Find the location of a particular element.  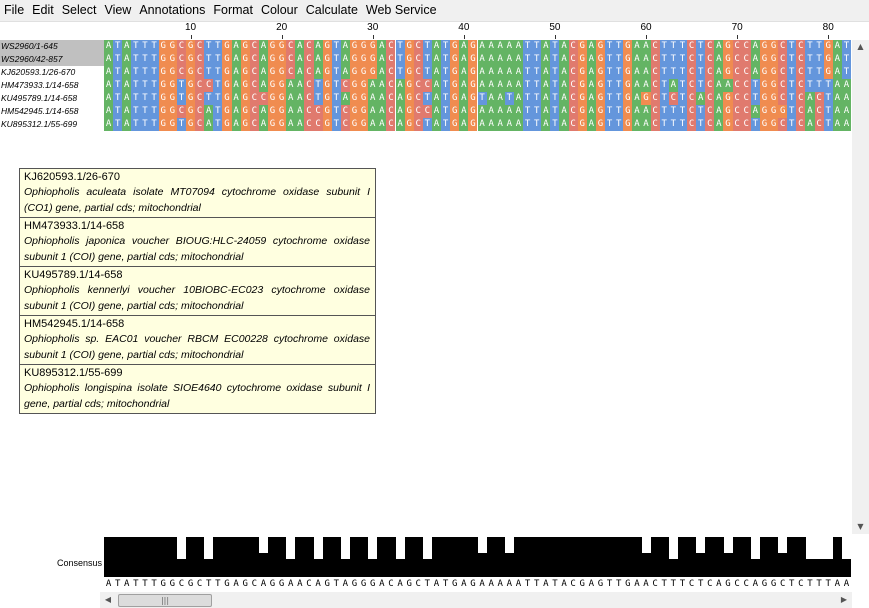

menu-item-edit: Edit is located at coordinates (43, 10).